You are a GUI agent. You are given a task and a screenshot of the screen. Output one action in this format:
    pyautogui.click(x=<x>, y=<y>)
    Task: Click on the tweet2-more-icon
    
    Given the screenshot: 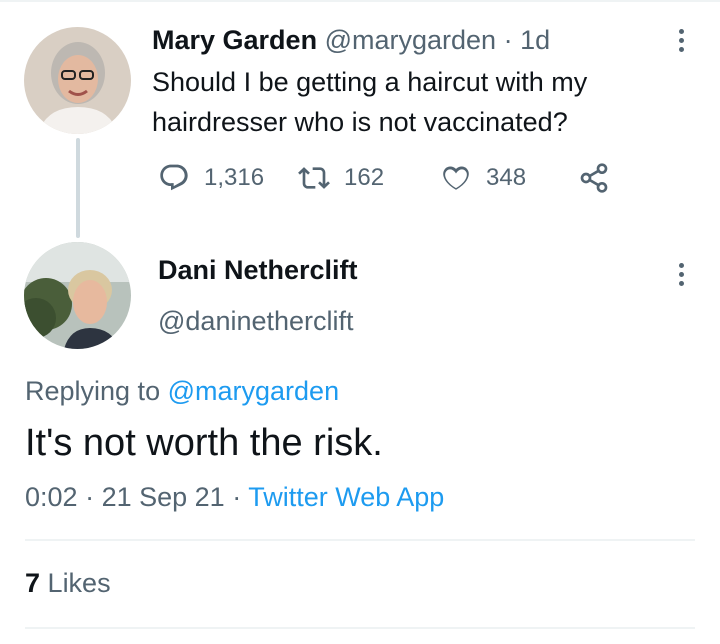 What is the action you would take?
    pyautogui.click(x=681, y=276)
    